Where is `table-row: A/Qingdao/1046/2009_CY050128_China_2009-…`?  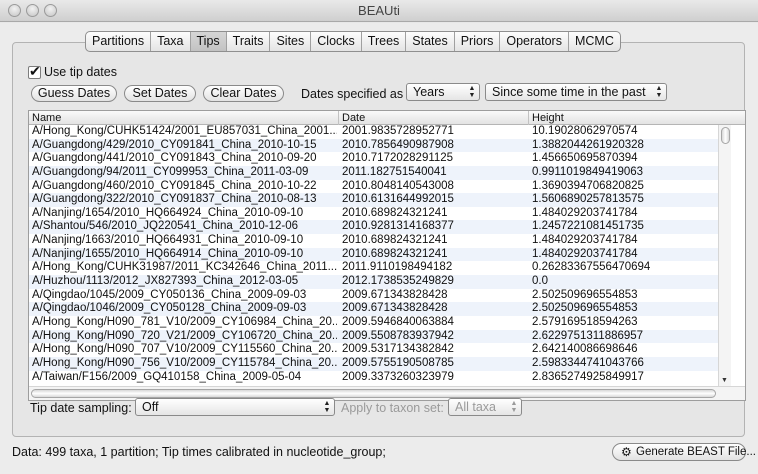
table-row: A/Qingdao/1046/2009_CY050128_China_2009-… is located at coordinates (380, 309).